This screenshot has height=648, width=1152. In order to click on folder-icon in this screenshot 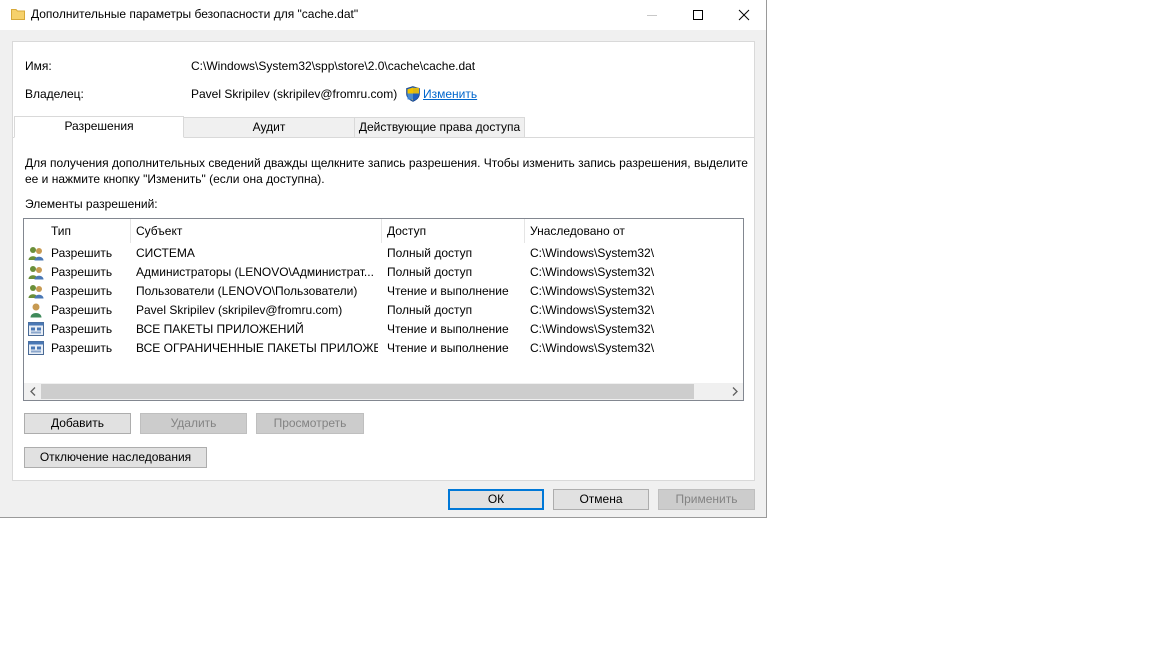, I will do `click(18, 14)`.